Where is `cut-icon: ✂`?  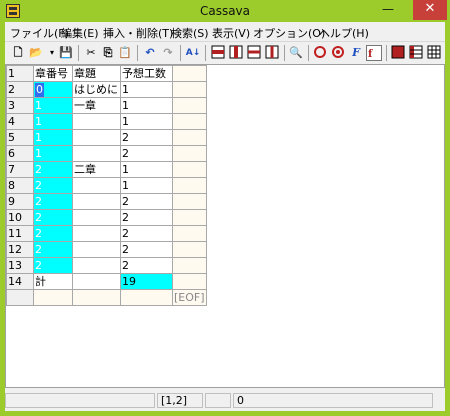
cut-icon: ✂ is located at coordinates (91, 53).